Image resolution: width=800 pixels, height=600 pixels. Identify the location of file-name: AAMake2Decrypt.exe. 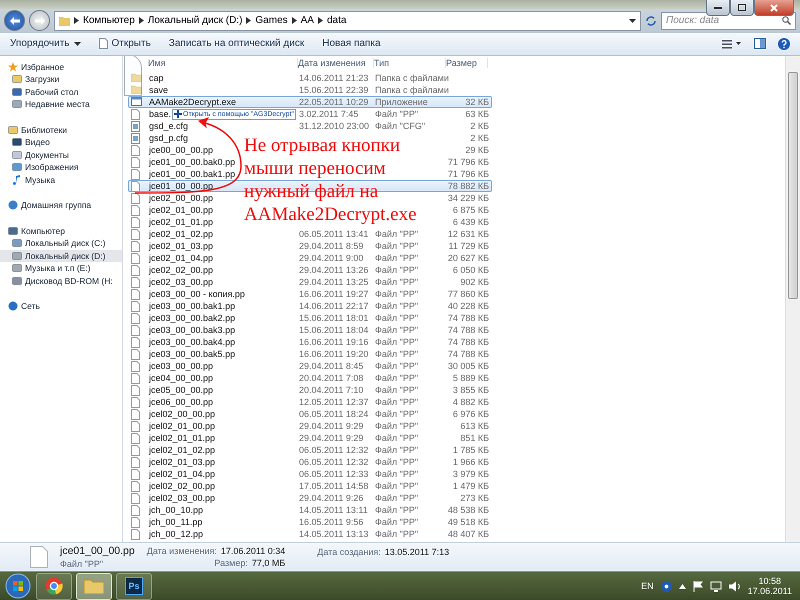
(192, 101).